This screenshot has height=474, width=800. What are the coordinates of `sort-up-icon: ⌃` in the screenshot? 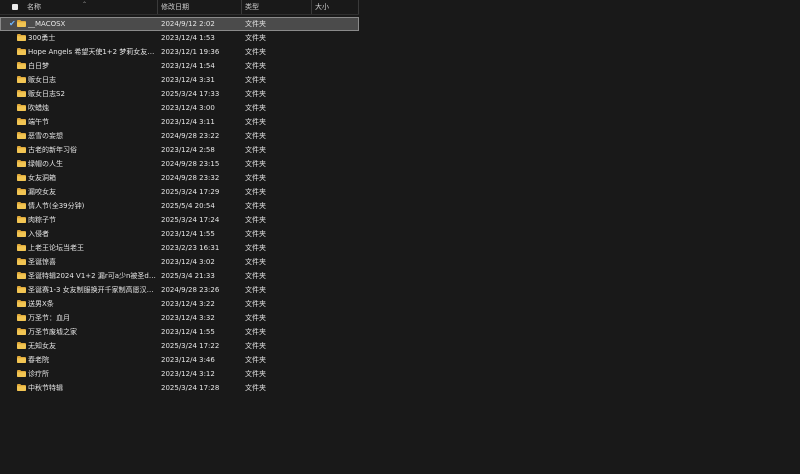 It's located at (85, 4).